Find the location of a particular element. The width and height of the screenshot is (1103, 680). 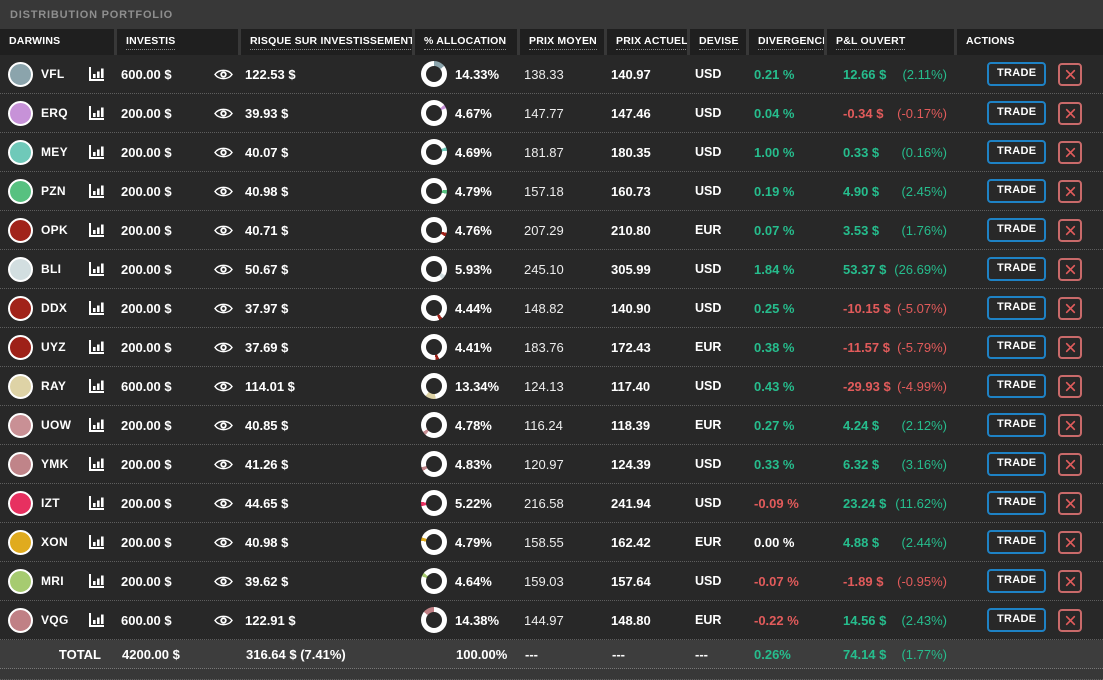

darwin-ticker: MRI is located at coordinates (52, 581).